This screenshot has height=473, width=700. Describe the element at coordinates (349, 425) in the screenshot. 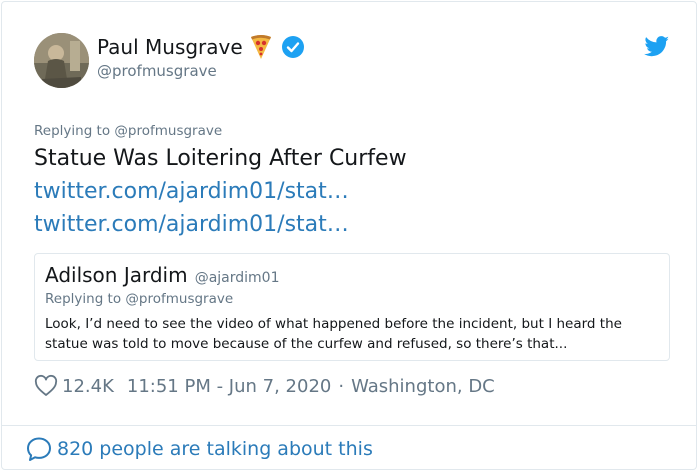

I see `divider` at that location.